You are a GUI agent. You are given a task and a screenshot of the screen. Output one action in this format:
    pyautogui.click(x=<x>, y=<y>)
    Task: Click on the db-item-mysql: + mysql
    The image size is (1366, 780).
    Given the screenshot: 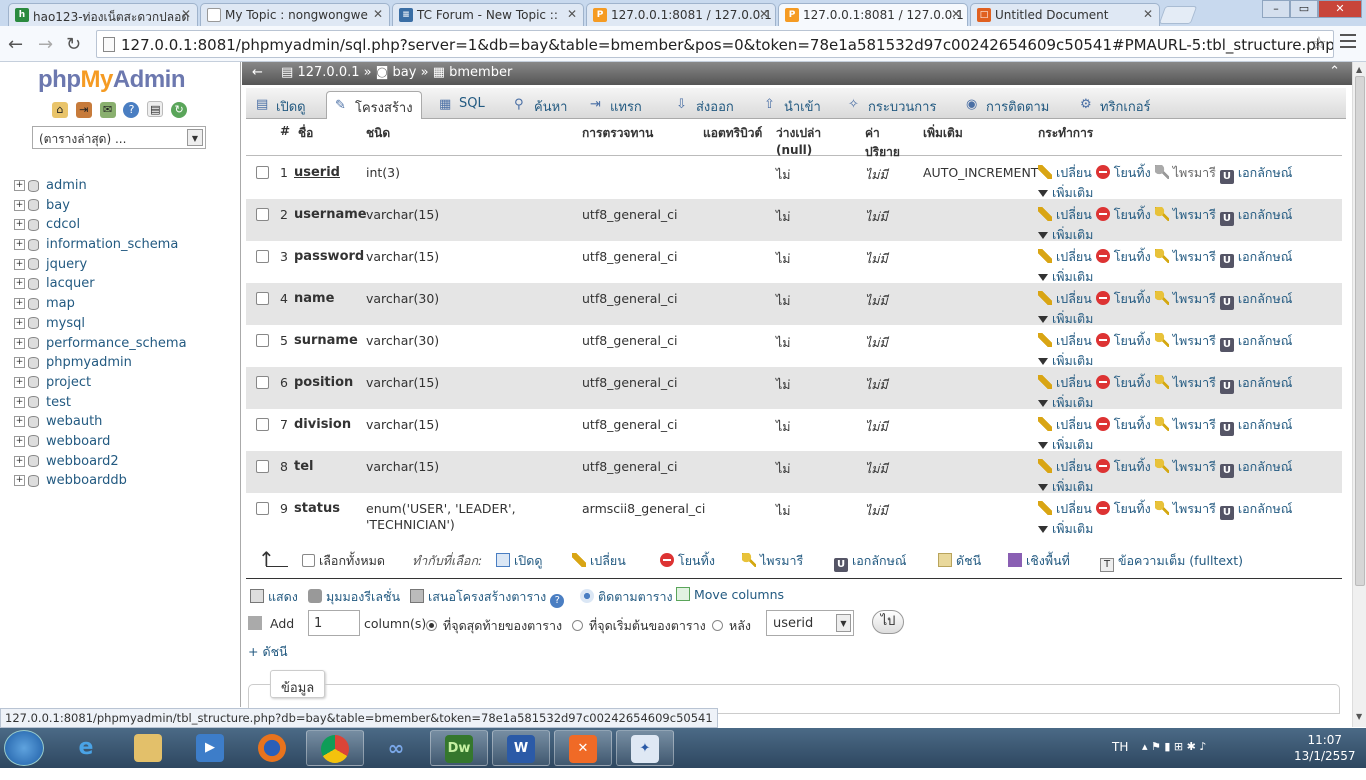 What is the action you would take?
    pyautogui.click(x=100, y=326)
    